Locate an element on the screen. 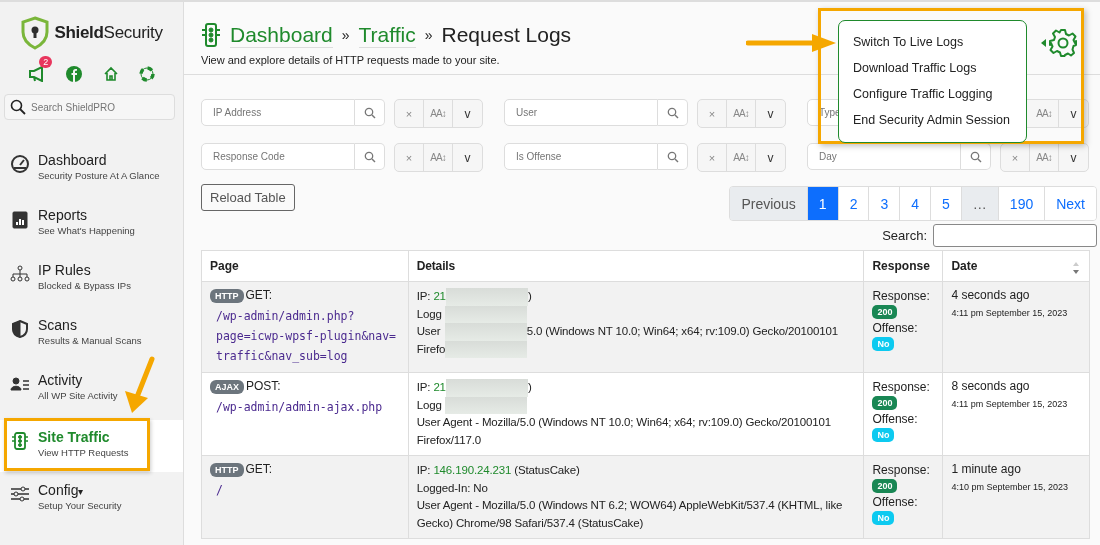  pagination-button: 4 is located at coordinates (916, 203).